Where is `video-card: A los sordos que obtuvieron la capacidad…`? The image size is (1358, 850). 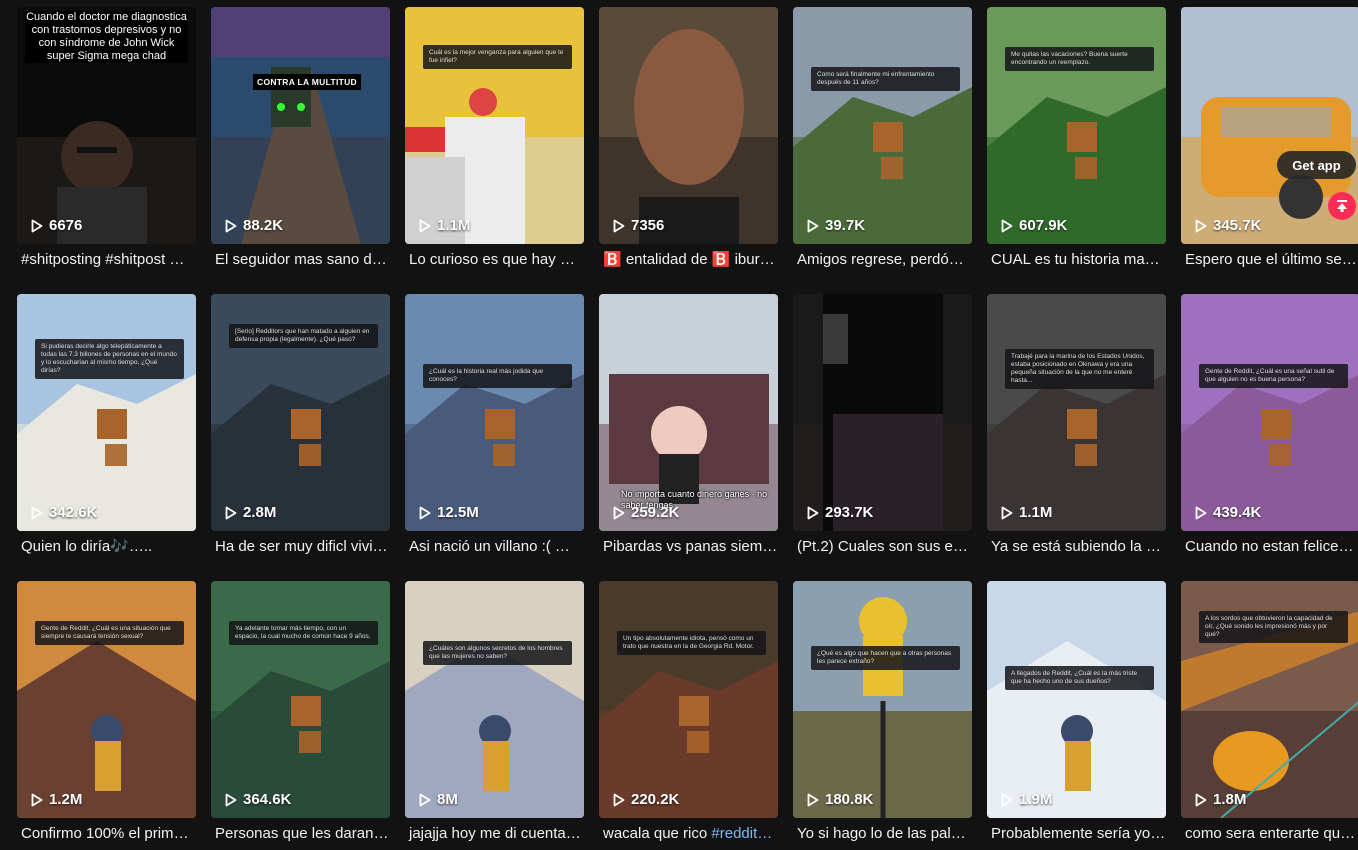
video-card: A los sordos que obtuvieron la capacidad… is located at coordinates (1269, 715).